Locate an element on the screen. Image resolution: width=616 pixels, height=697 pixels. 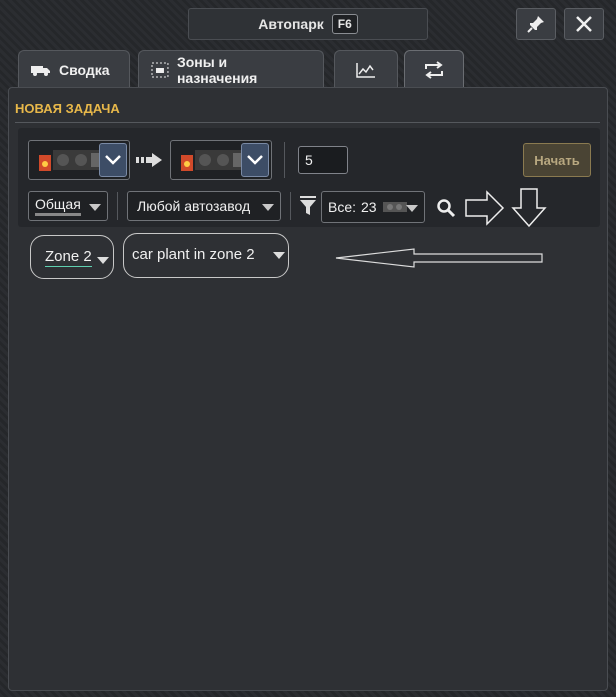
close-button is located at coordinates (584, 24).